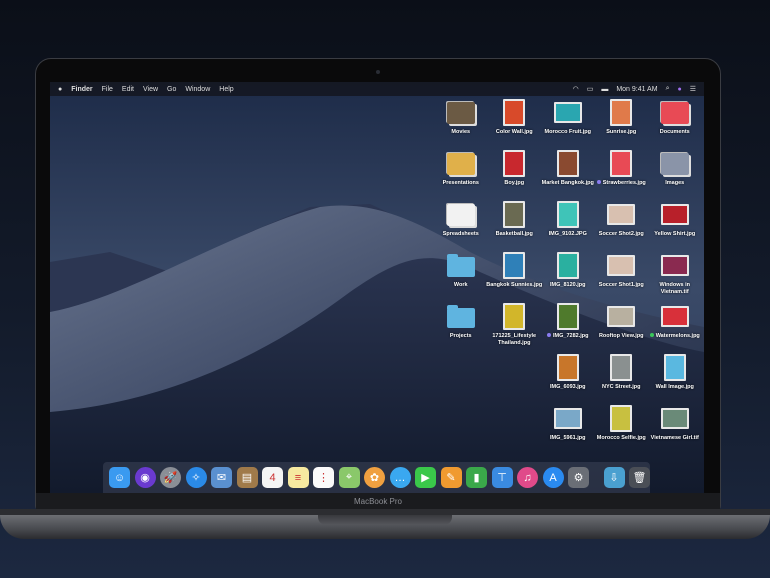 The height and width of the screenshot is (578, 770). Describe the element at coordinates (621, 121) in the screenshot. I see `desktop-item-sunrise-jpg: Sunrise.jpg` at that location.